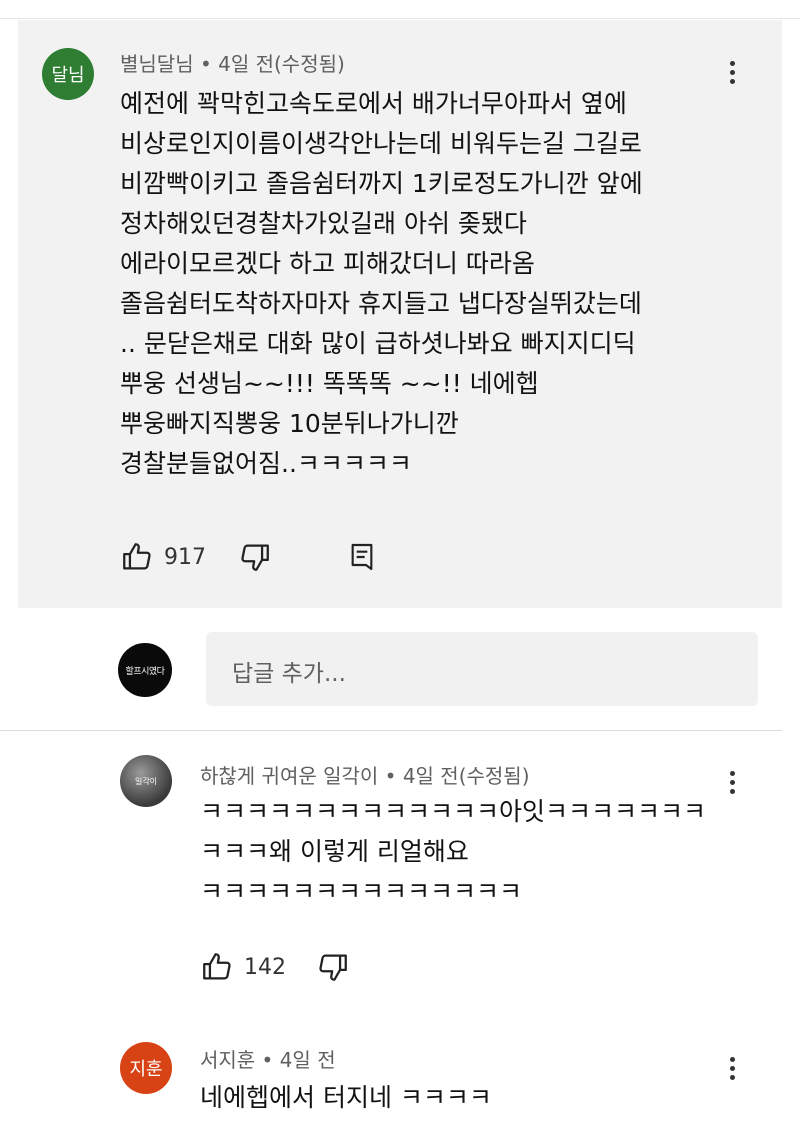 Image resolution: width=800 pixels, height=1139 pixels. I want to click on comment-meta: 별님달님 • 4일 전(수정됨), so click(232, 64).